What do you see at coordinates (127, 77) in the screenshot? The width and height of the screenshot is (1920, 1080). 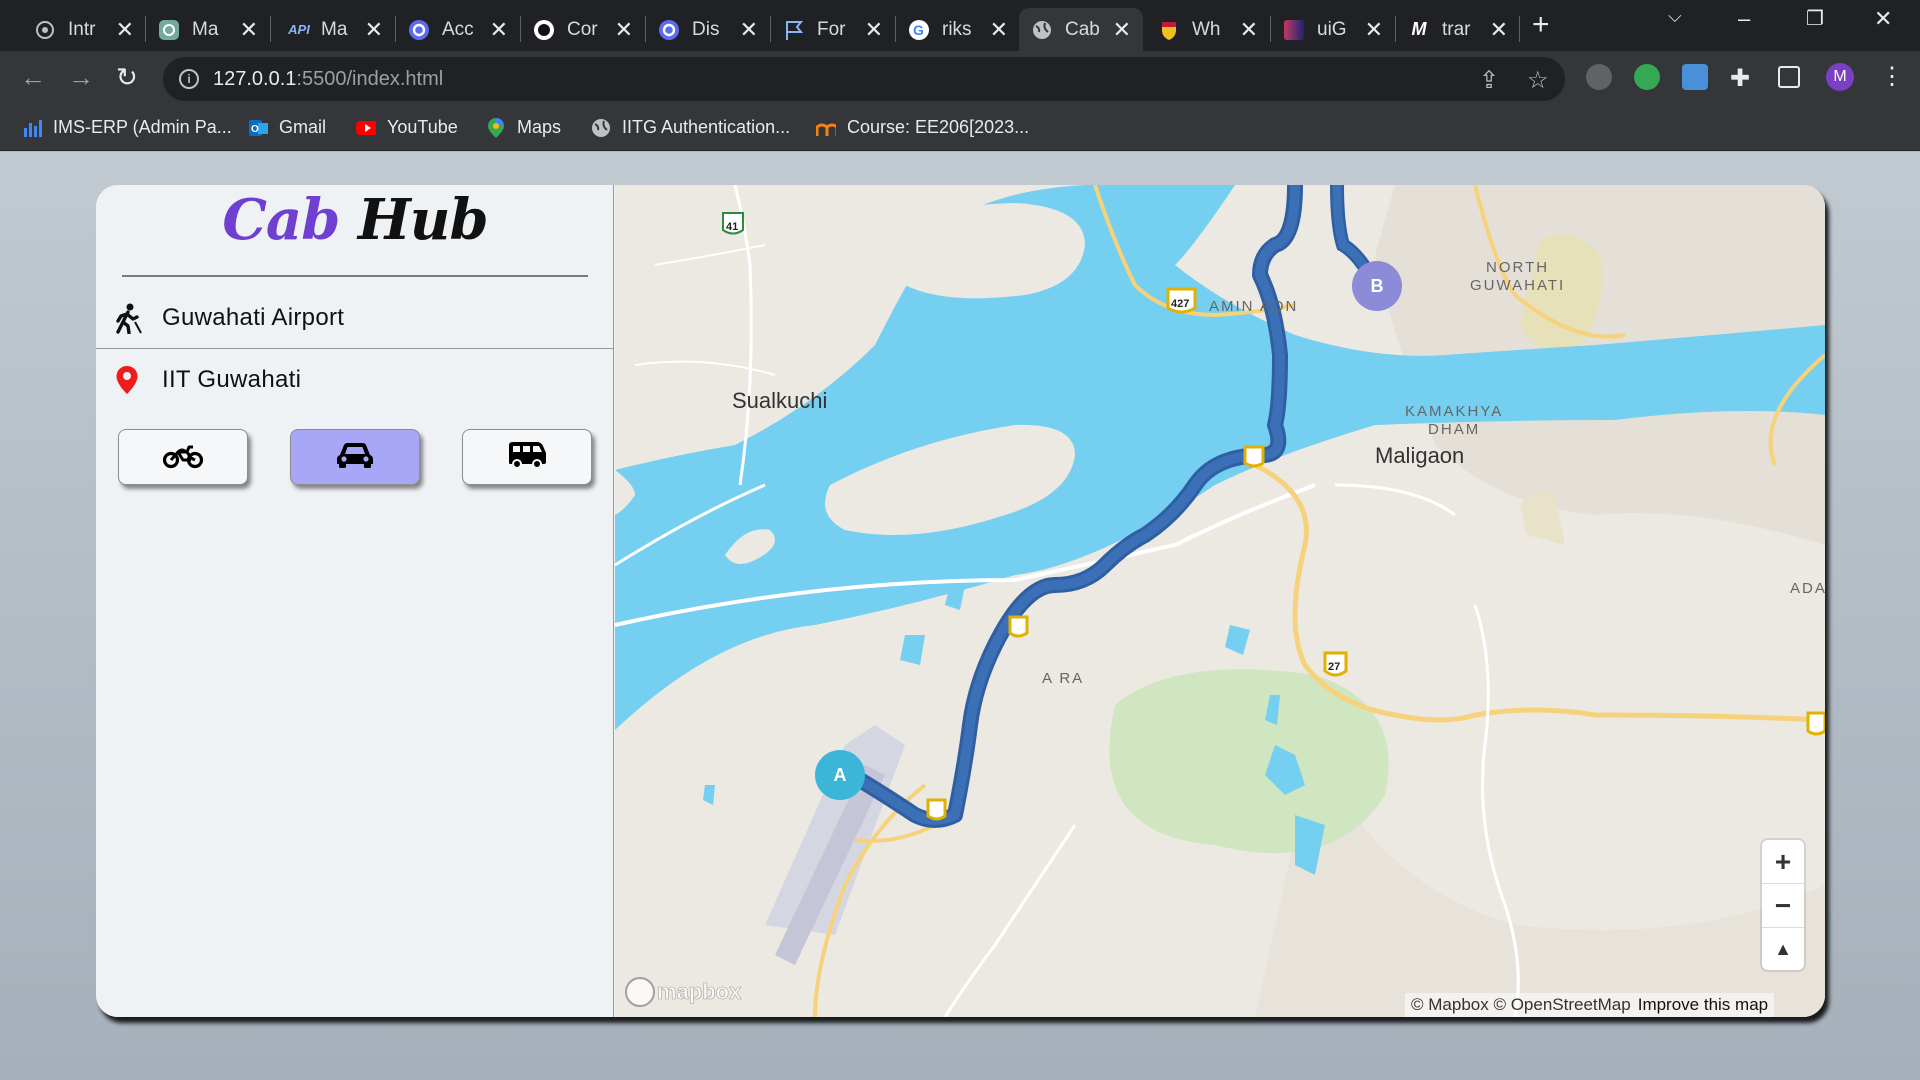 I see `reload-button: ↻` at bounding box center [127, 77].